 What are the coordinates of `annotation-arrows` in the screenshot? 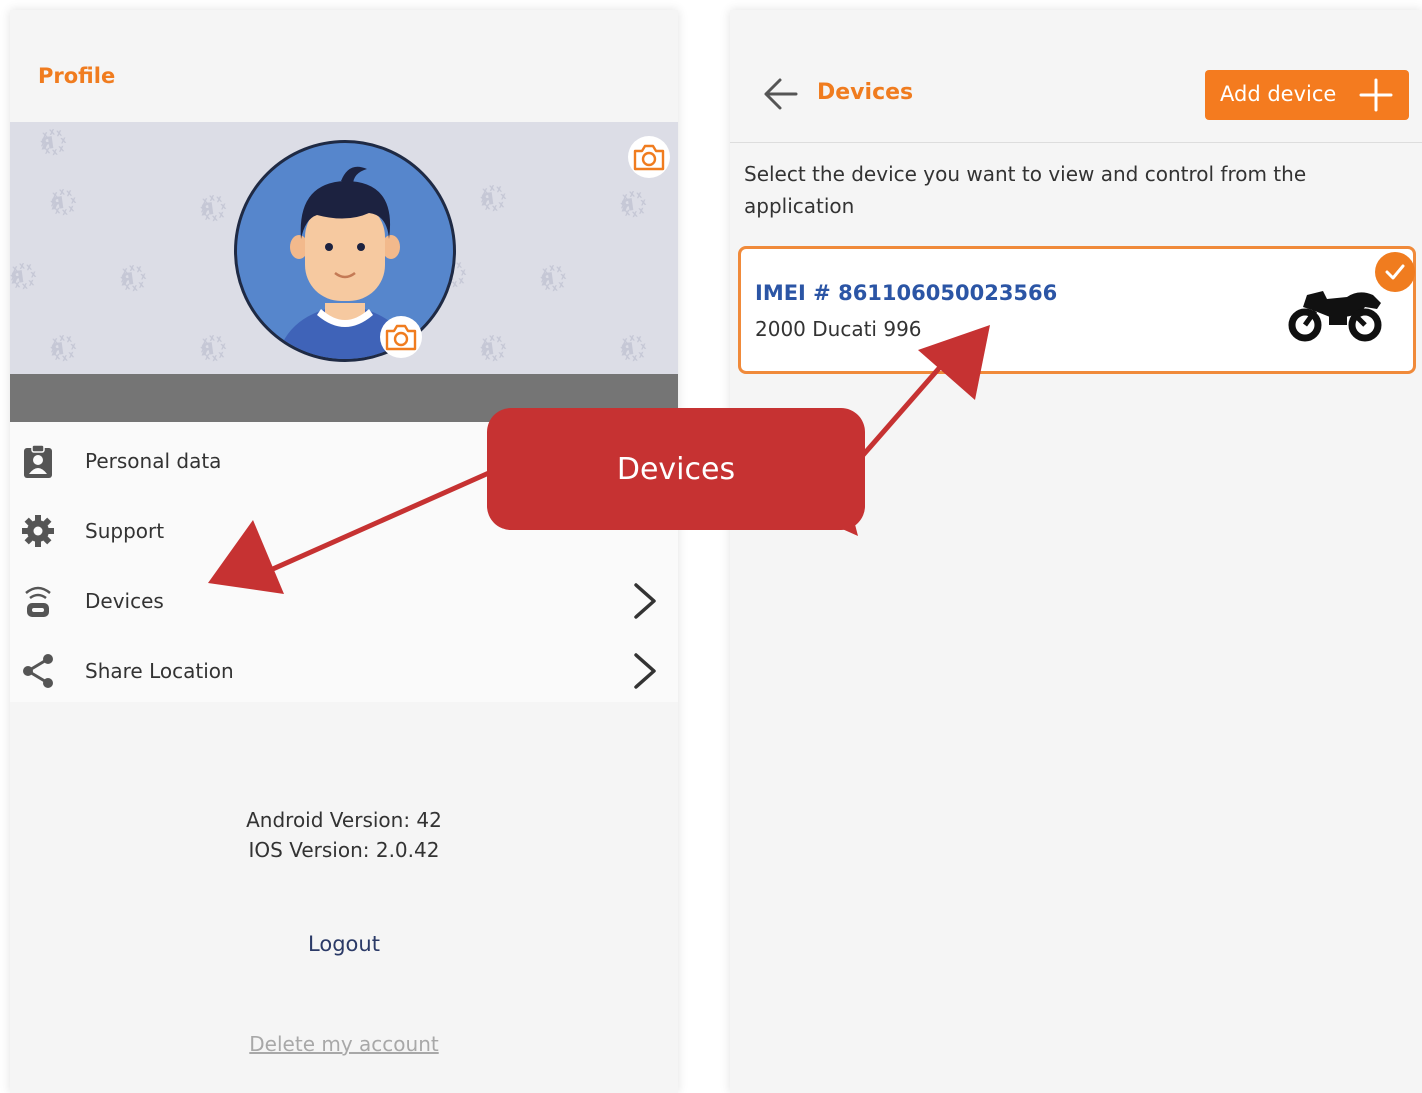 It's located at (599, 459).